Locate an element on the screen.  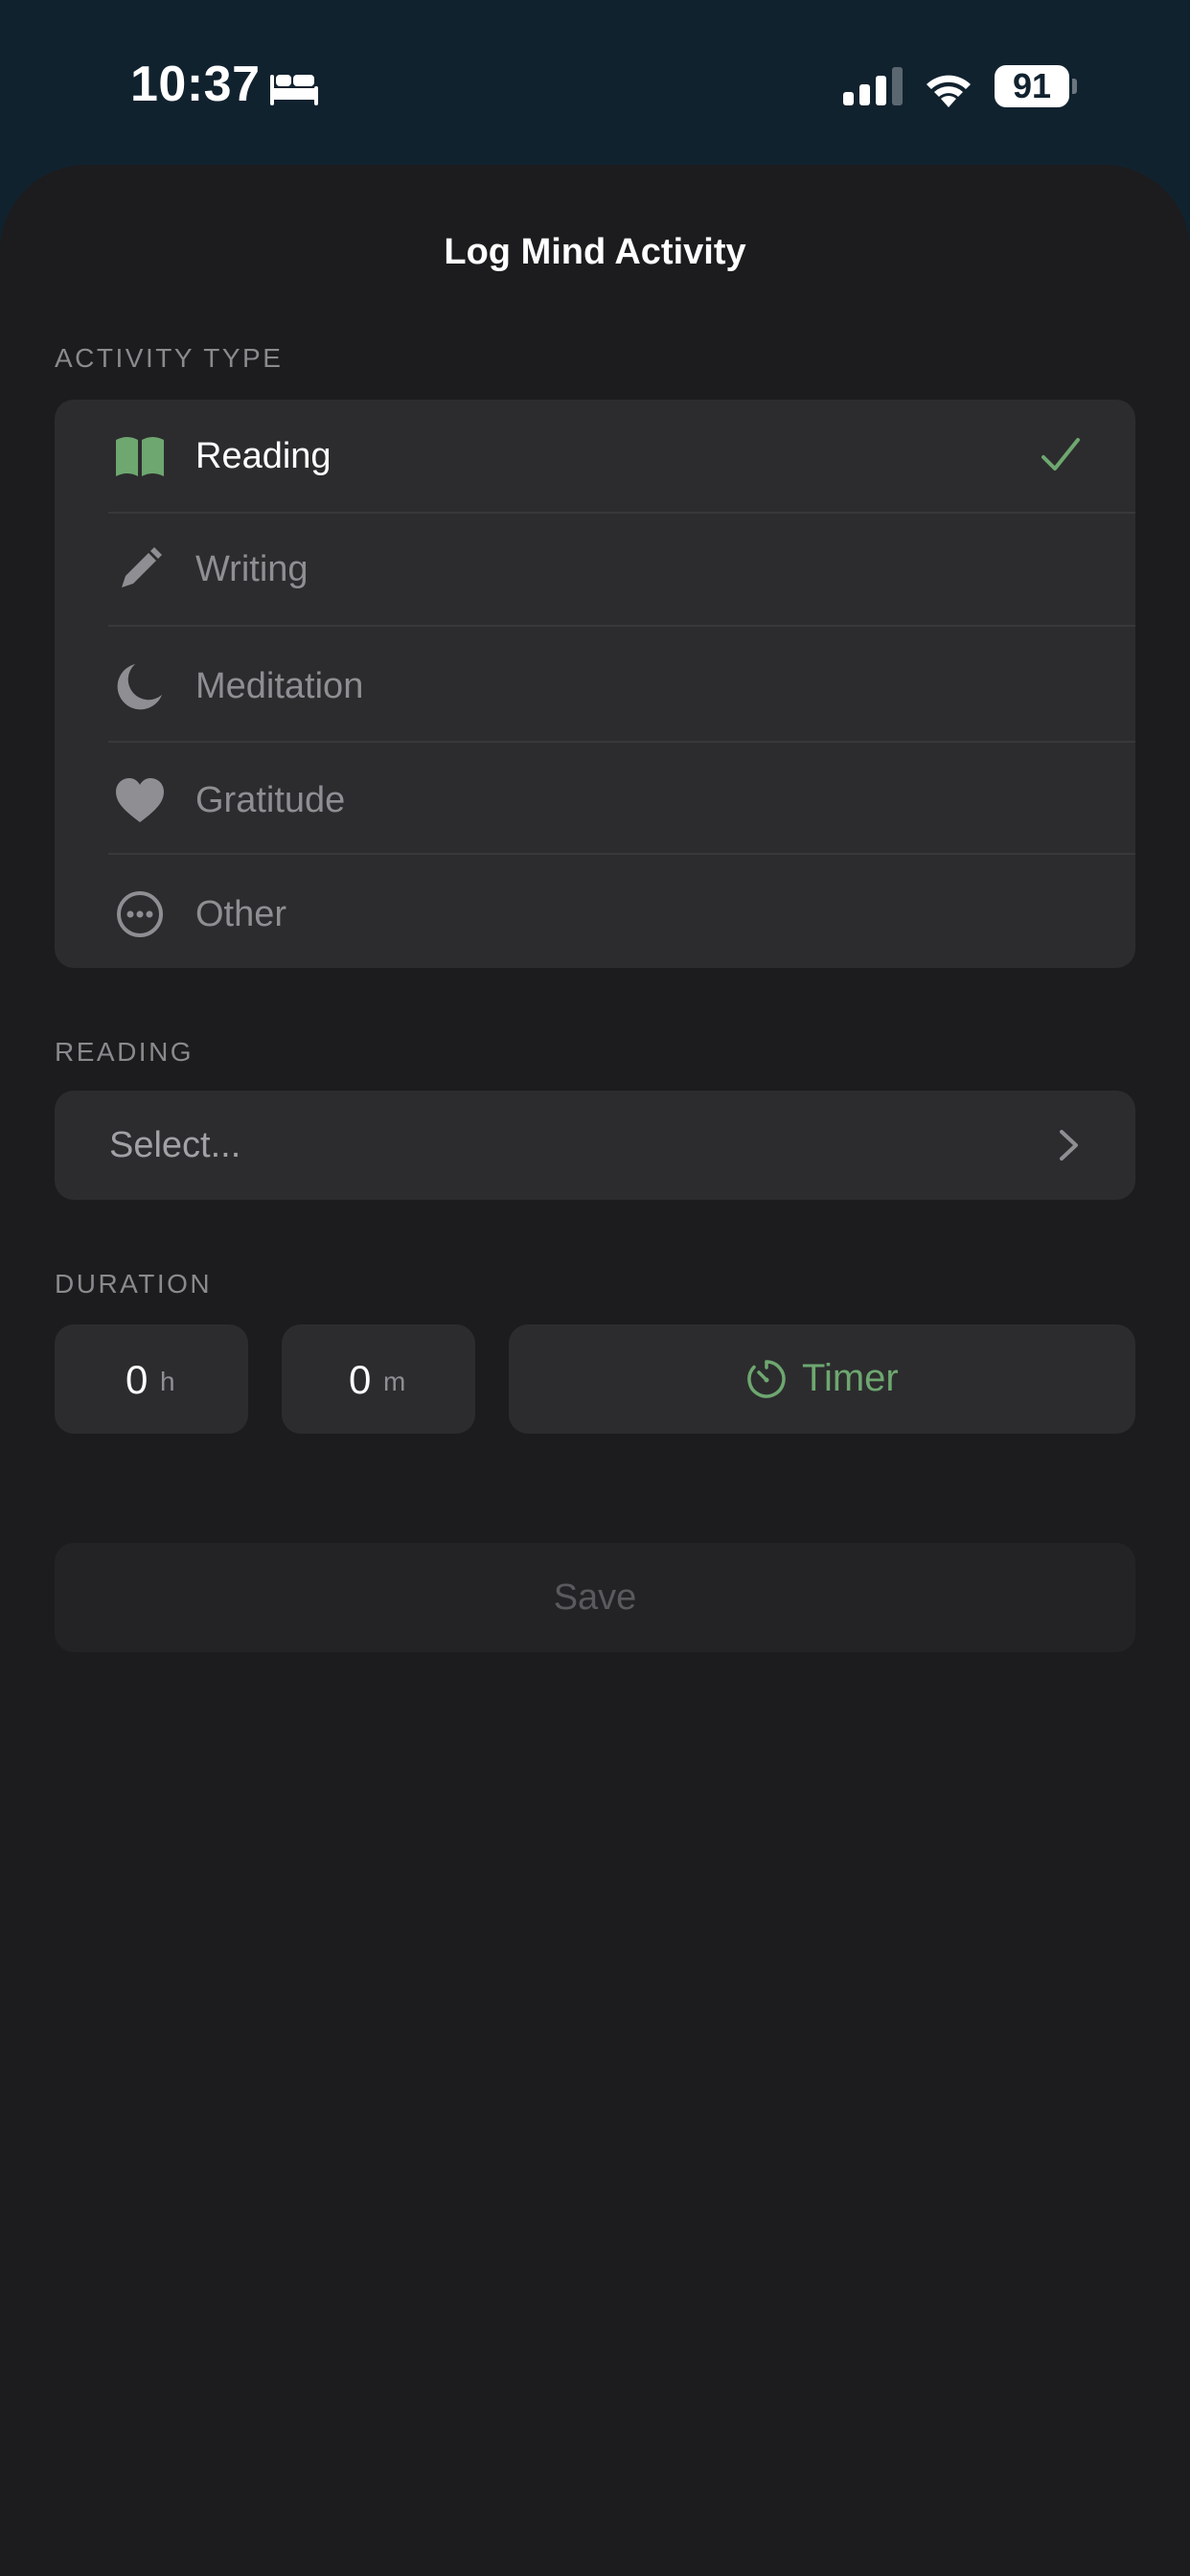
chevron-right-icon is located at coordinates (1069, 1145).